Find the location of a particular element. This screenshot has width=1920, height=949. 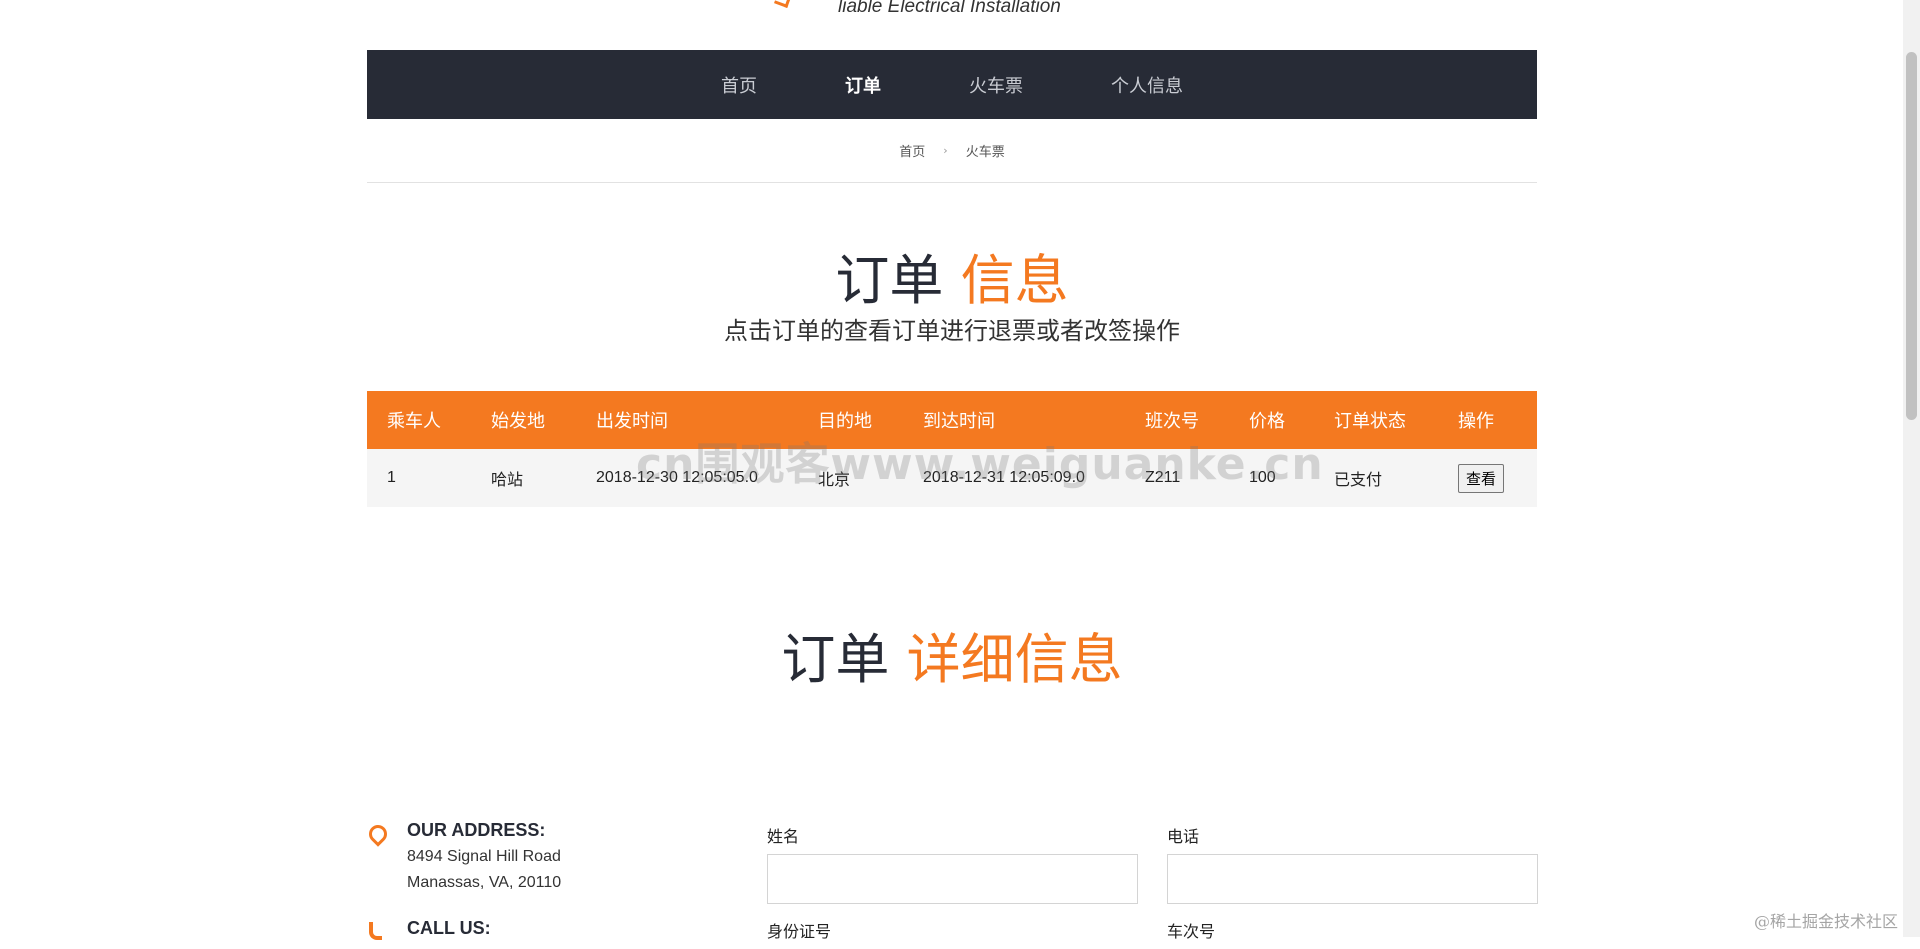

corner-watermark: @稀土掘金技术社区 is located at coordinates (1826, 921).